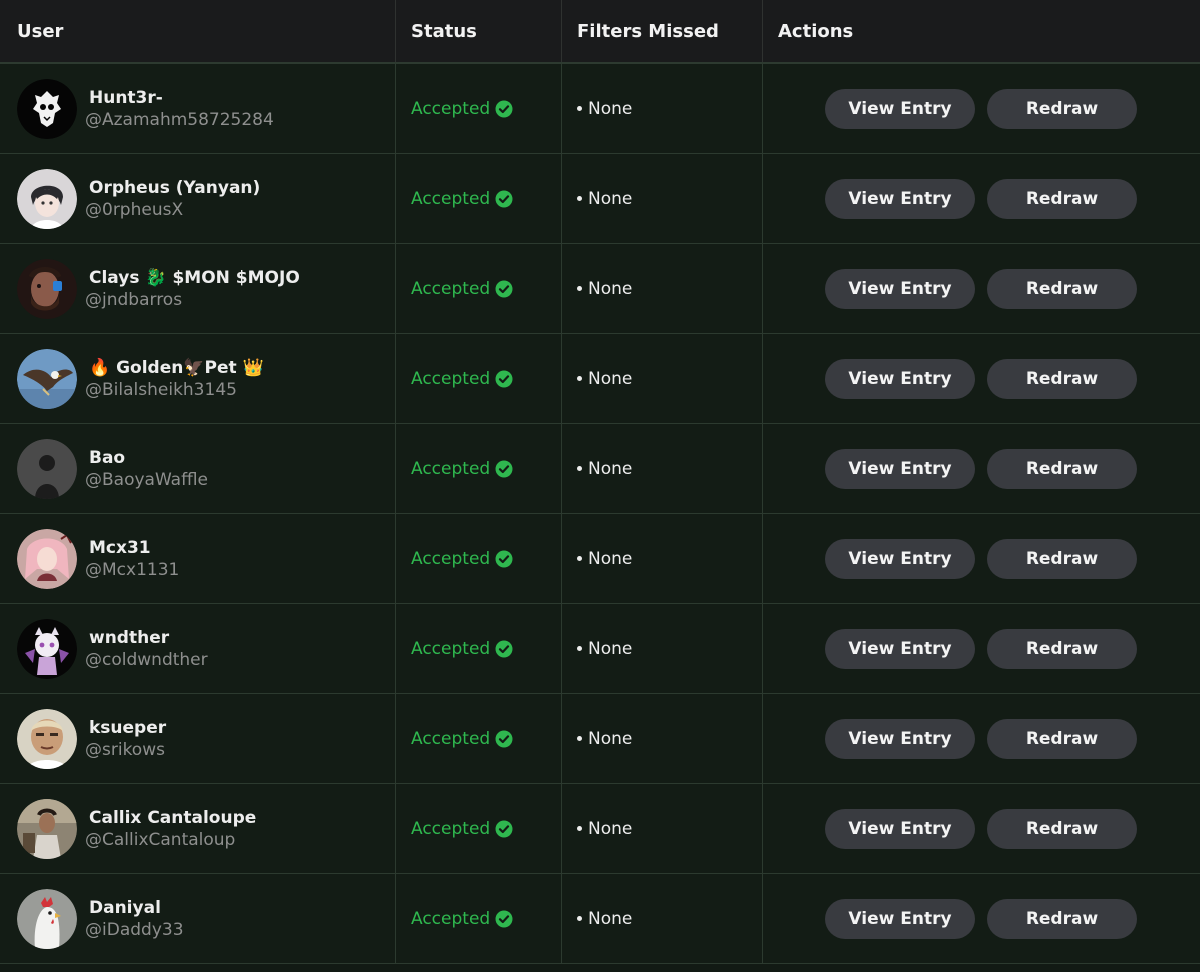  What do you see at coordinates (176, 367) in the screenshot?
I see `display-name: 🔥 Golden🦅Pet 👑` at bounding box center [176, 367].